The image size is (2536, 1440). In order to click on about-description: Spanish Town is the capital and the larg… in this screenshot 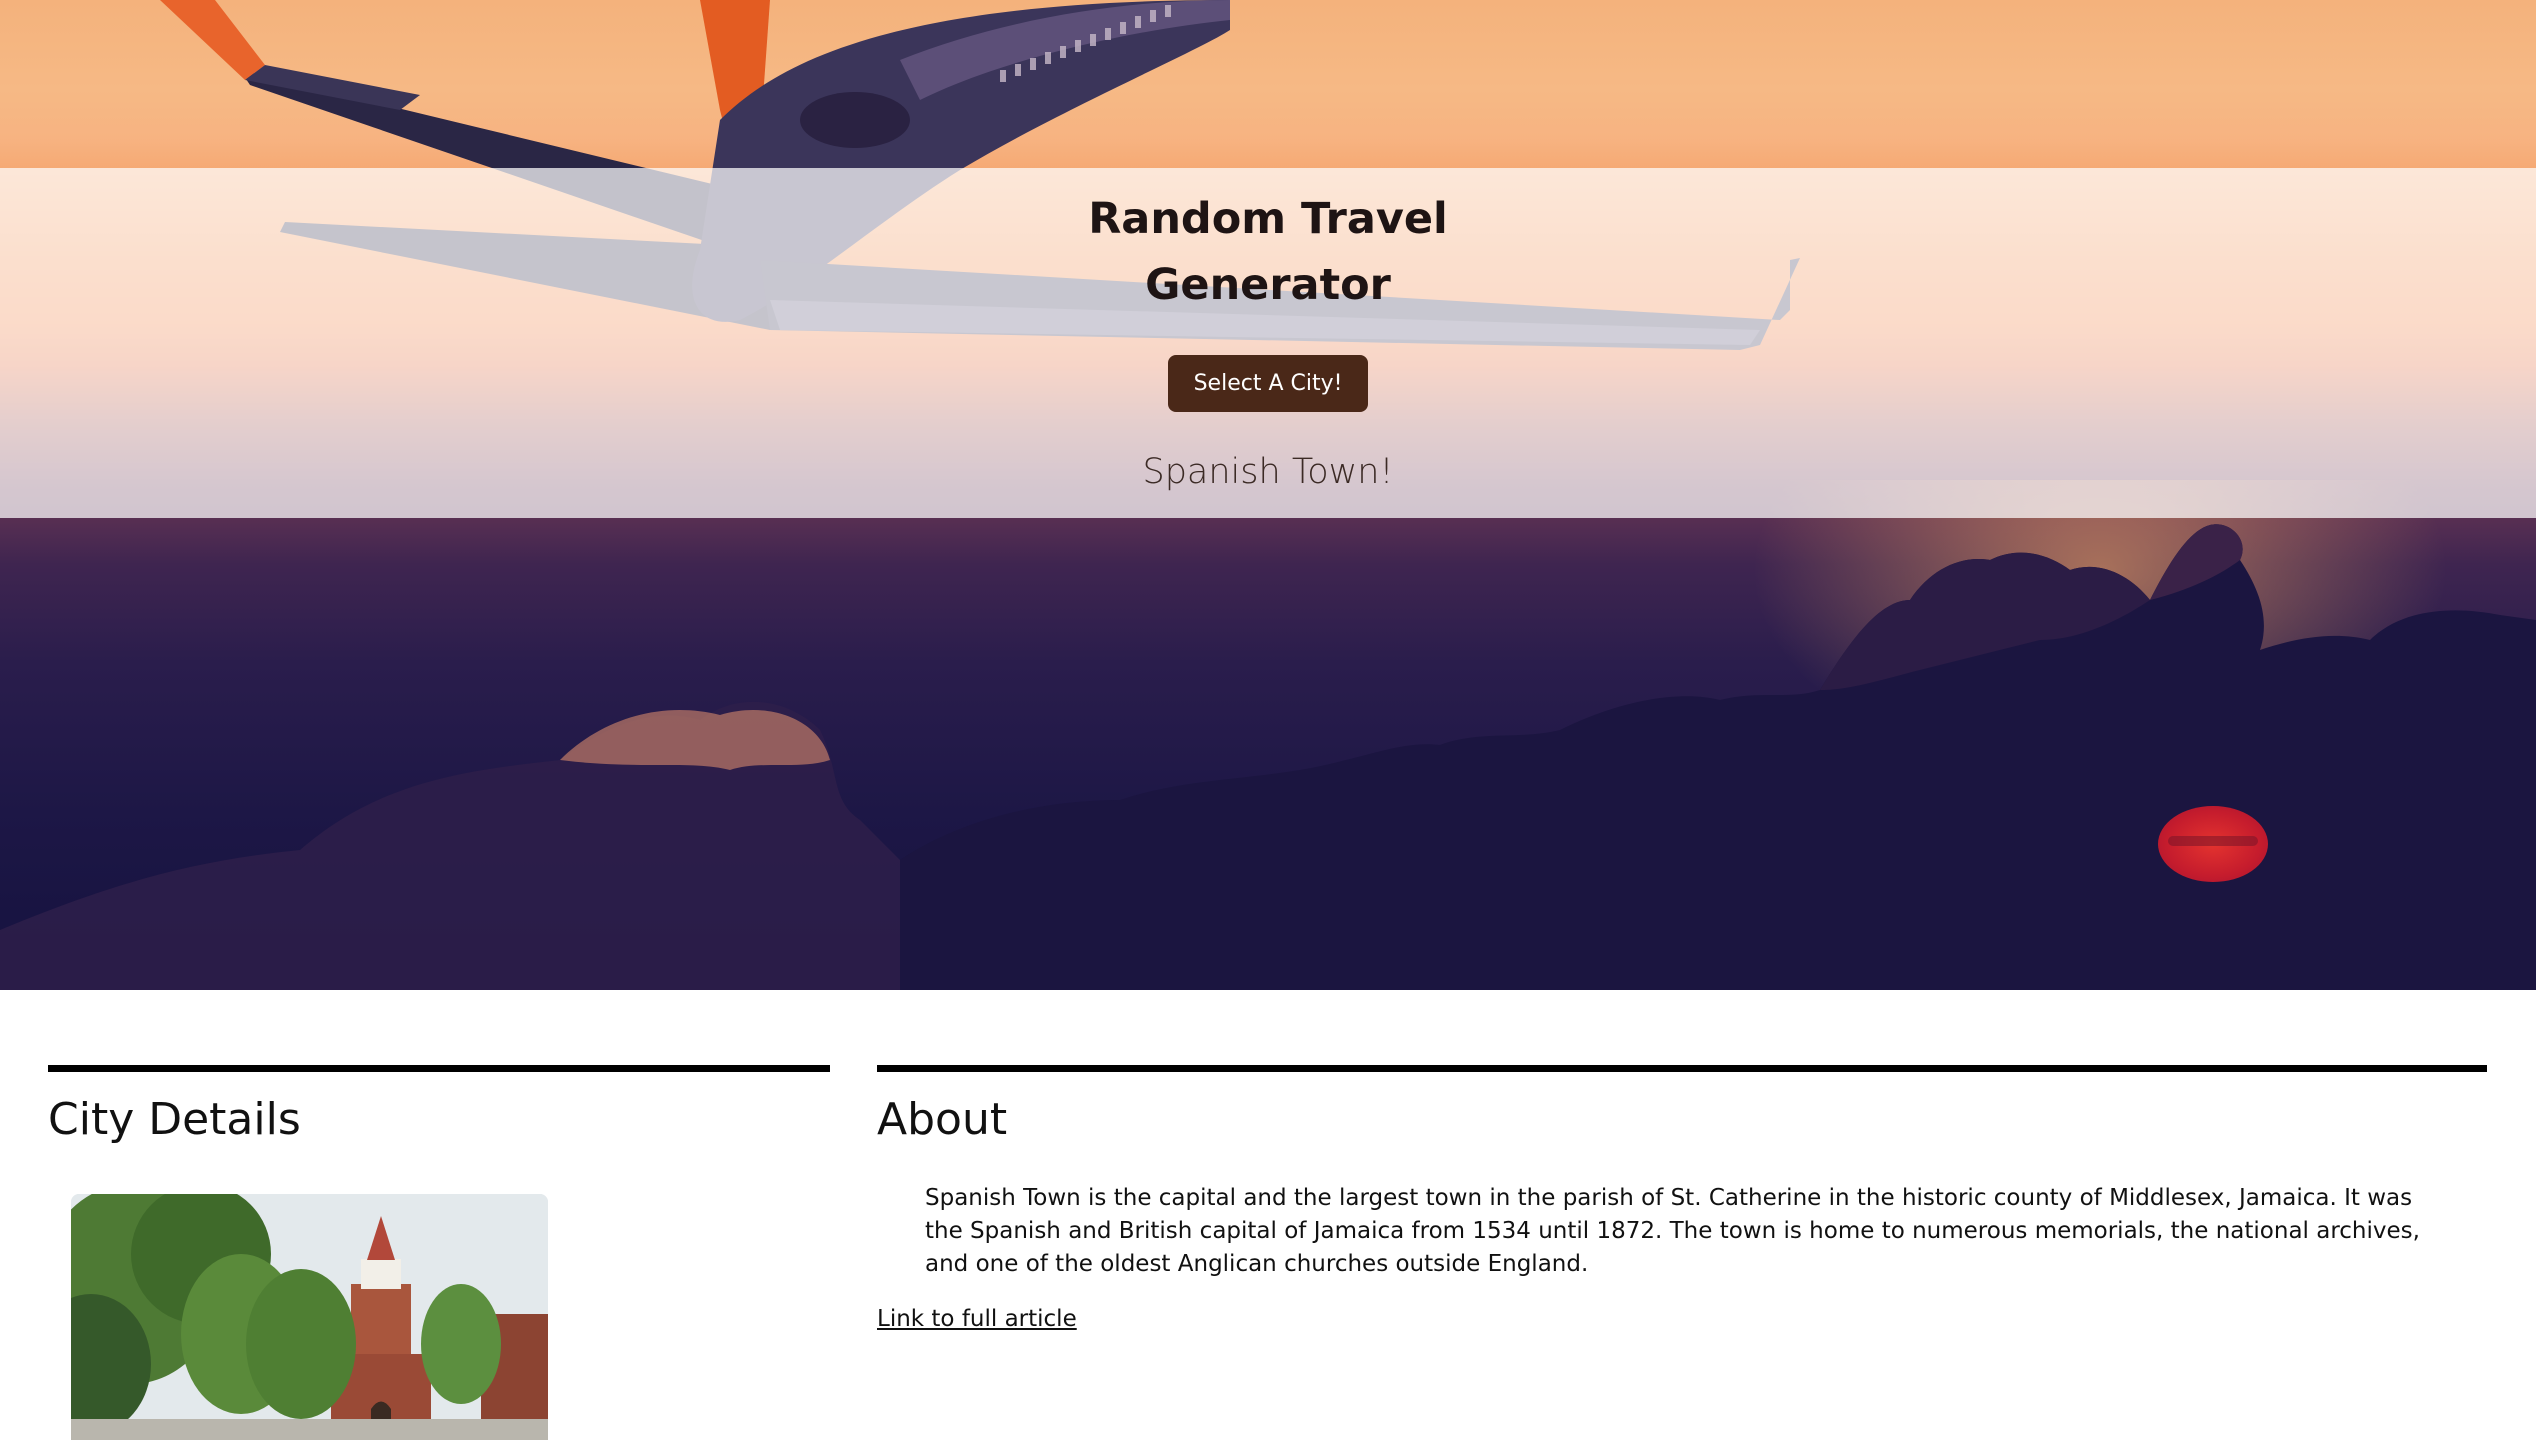, I will do `click(1672, 1231)`.